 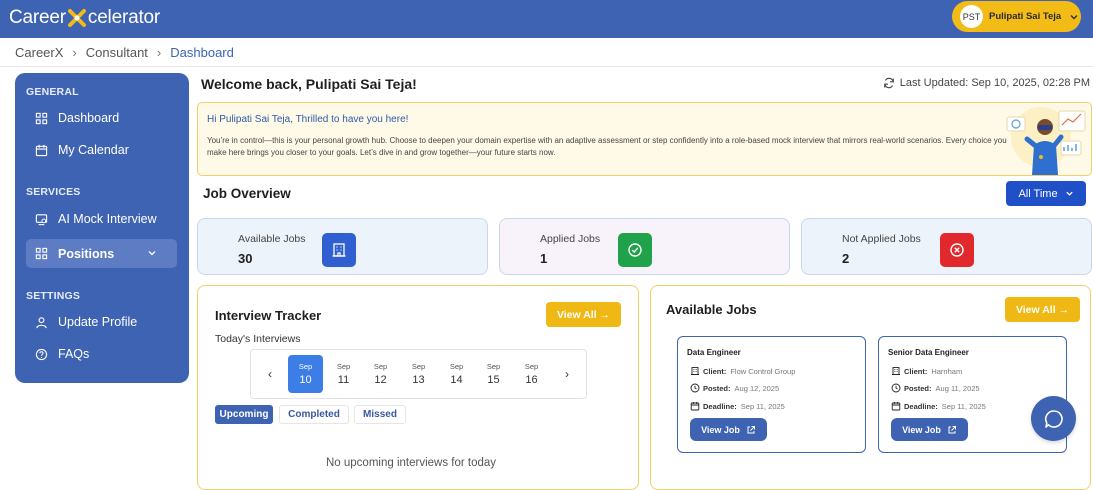 I want to click on logo-text-right: celerator, so click(x=124, y=17).